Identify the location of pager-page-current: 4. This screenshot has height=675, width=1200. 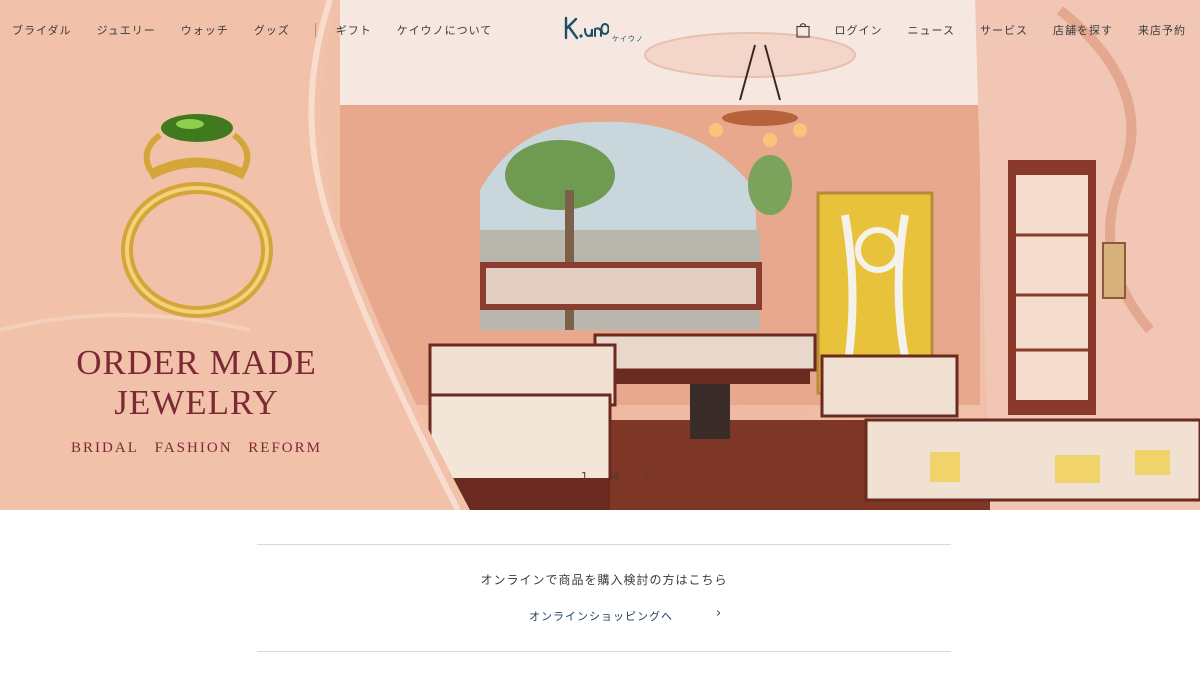
(616, 476).